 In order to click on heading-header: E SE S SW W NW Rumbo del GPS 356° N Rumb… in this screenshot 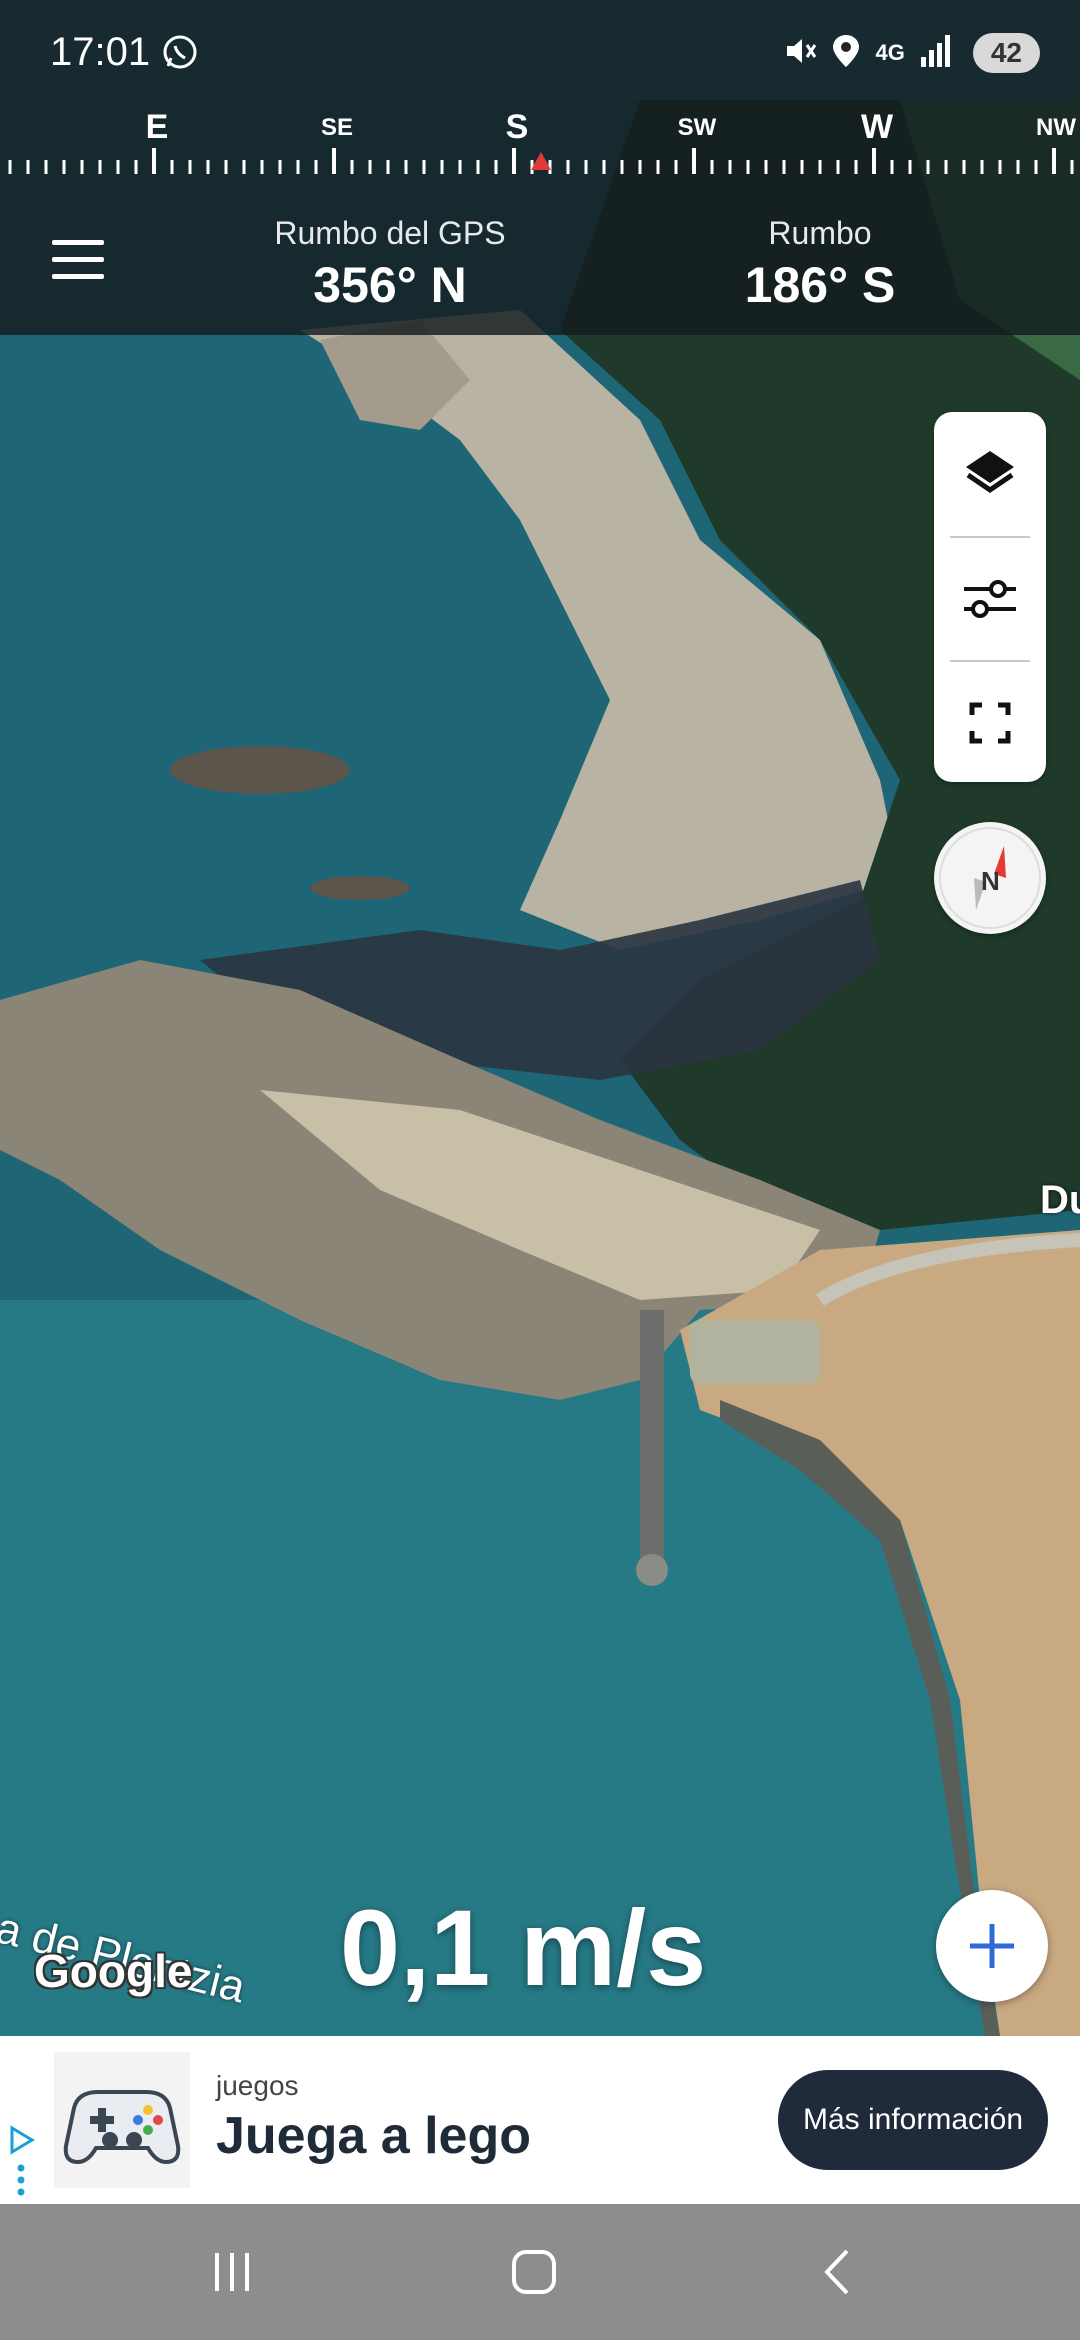, I will do `click(540, 217)`.